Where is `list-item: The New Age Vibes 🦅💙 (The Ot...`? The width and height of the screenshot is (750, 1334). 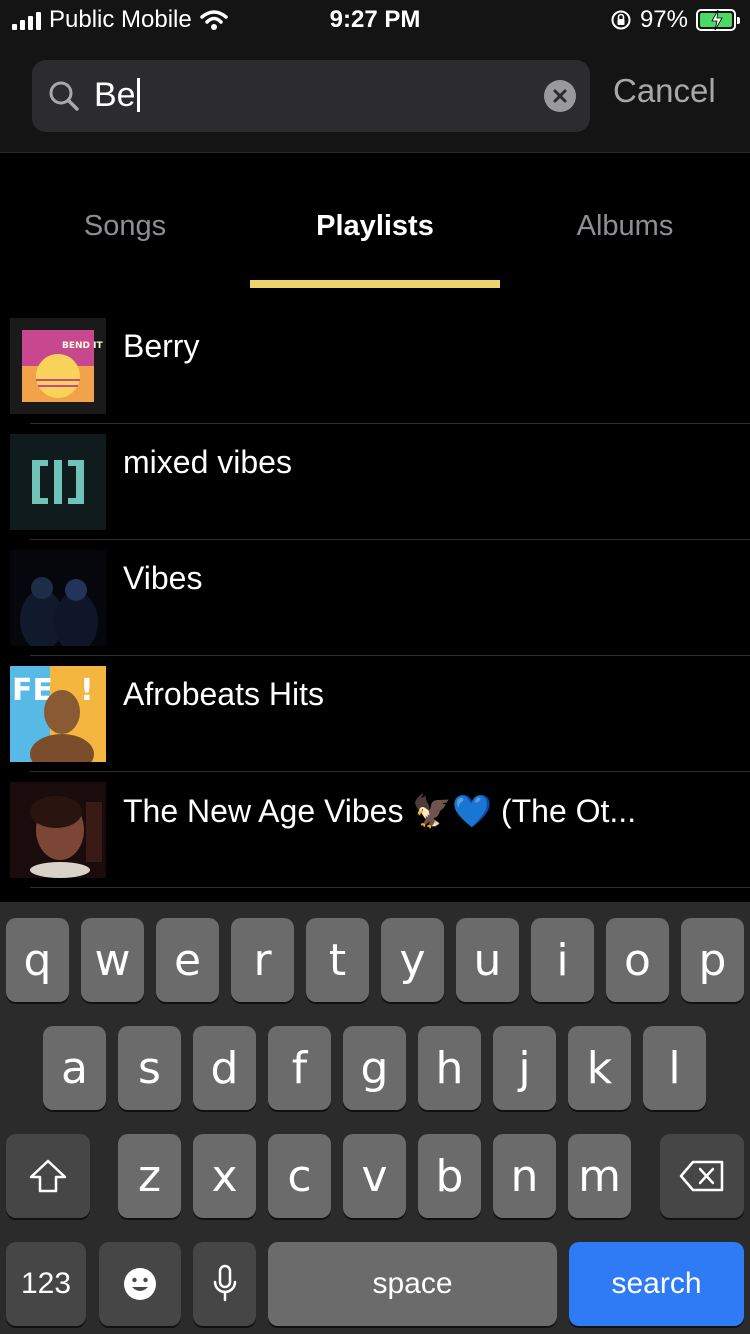
list-item: The New Age Vibes 🦅💙 (The Ot... is located at coordinates (375, 840).